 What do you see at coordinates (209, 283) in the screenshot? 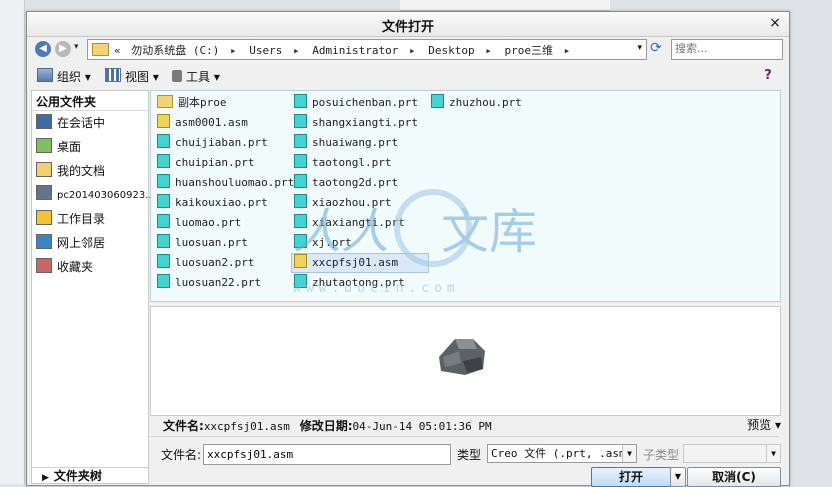
I see `list-item: luosuan22.prt` at bounding box center [209, 283].